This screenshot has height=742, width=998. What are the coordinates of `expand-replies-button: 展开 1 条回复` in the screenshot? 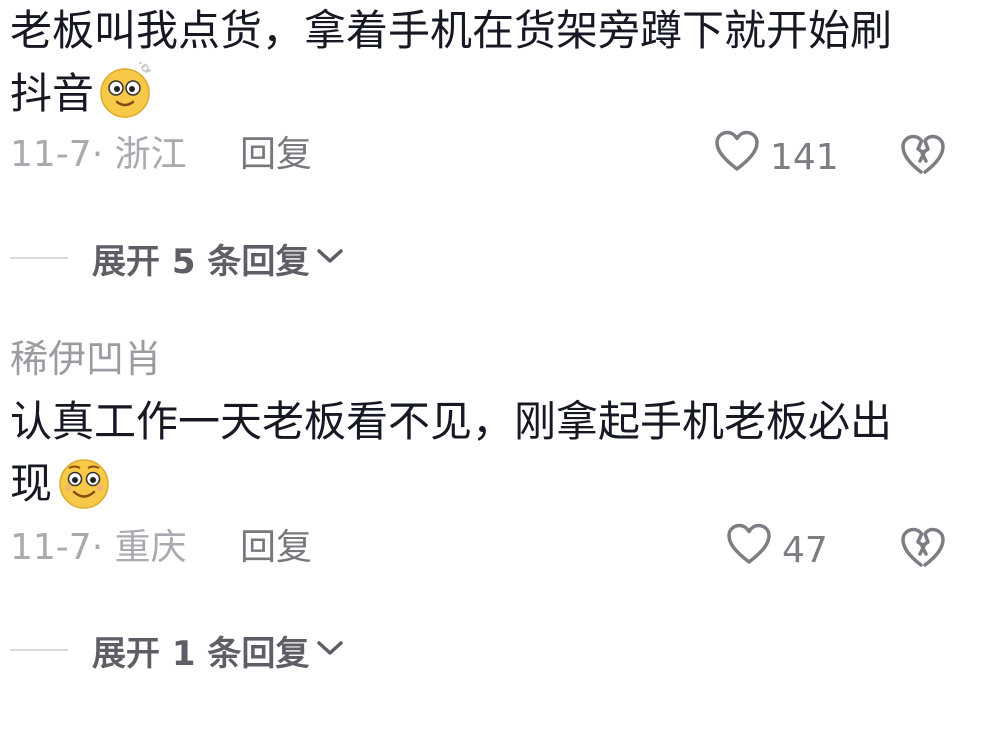 It's located at (177, 650).